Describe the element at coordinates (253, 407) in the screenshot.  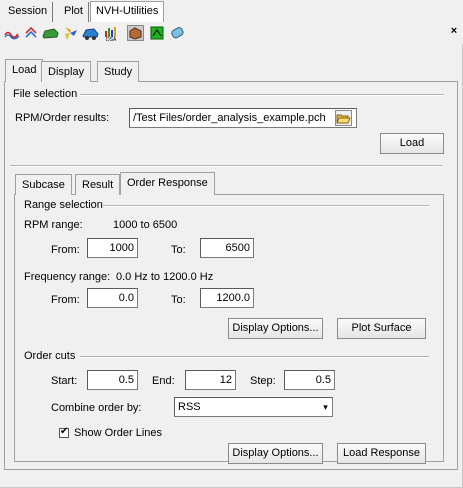
I see `combine-order-select: RSS` at that location.